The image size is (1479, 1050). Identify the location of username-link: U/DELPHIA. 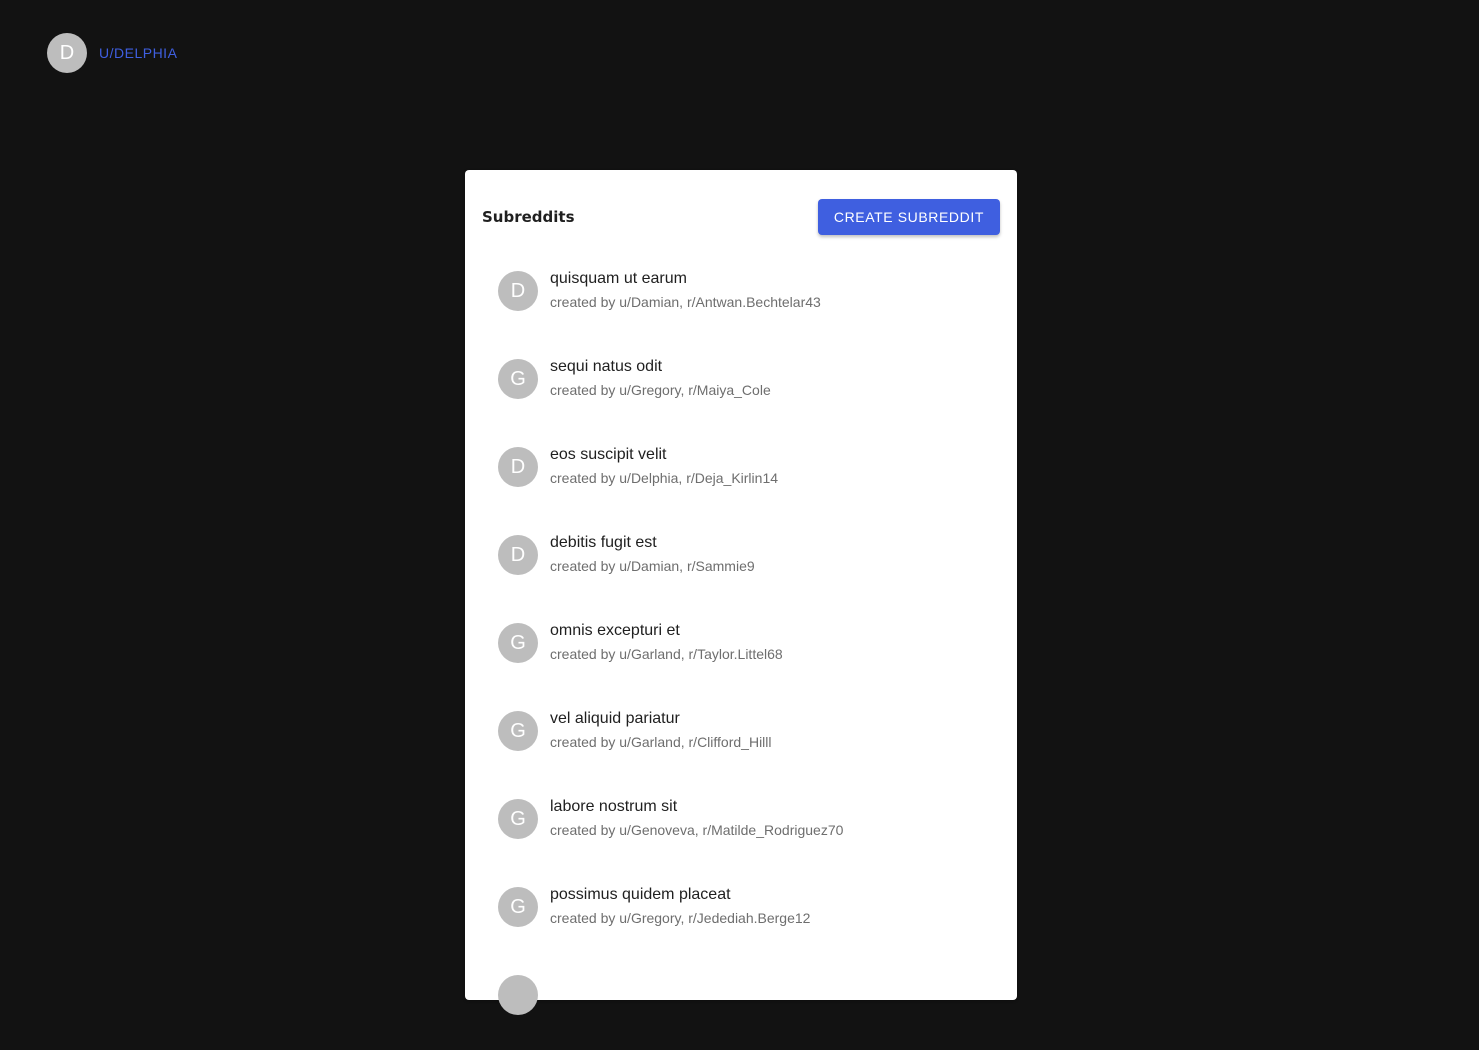
(138, 53).